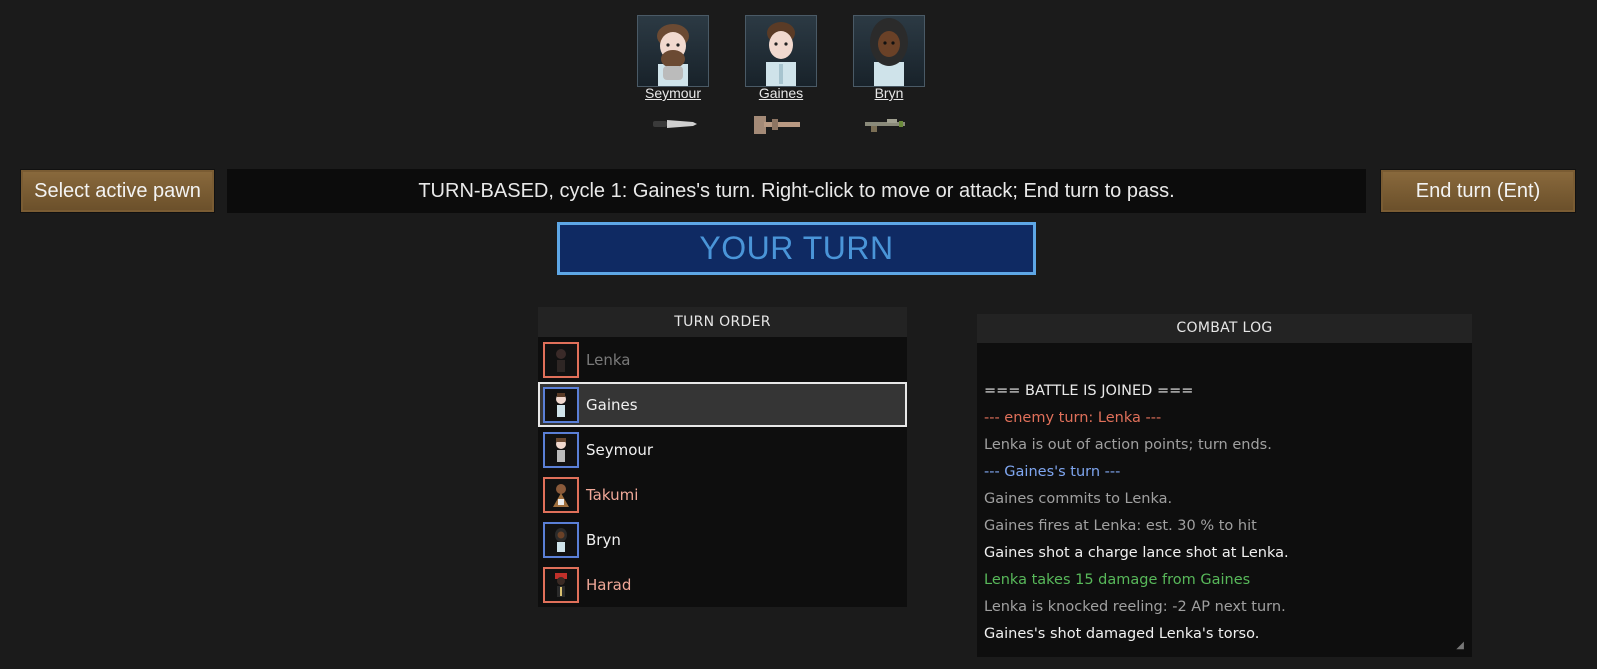 The image size is (1597, 669). What do you see at coordinates (1122, 634) in the screenshot?
I see `log-line: Gaines's shot damaged Lenka's torso.` at bounding box center [1122, 634].